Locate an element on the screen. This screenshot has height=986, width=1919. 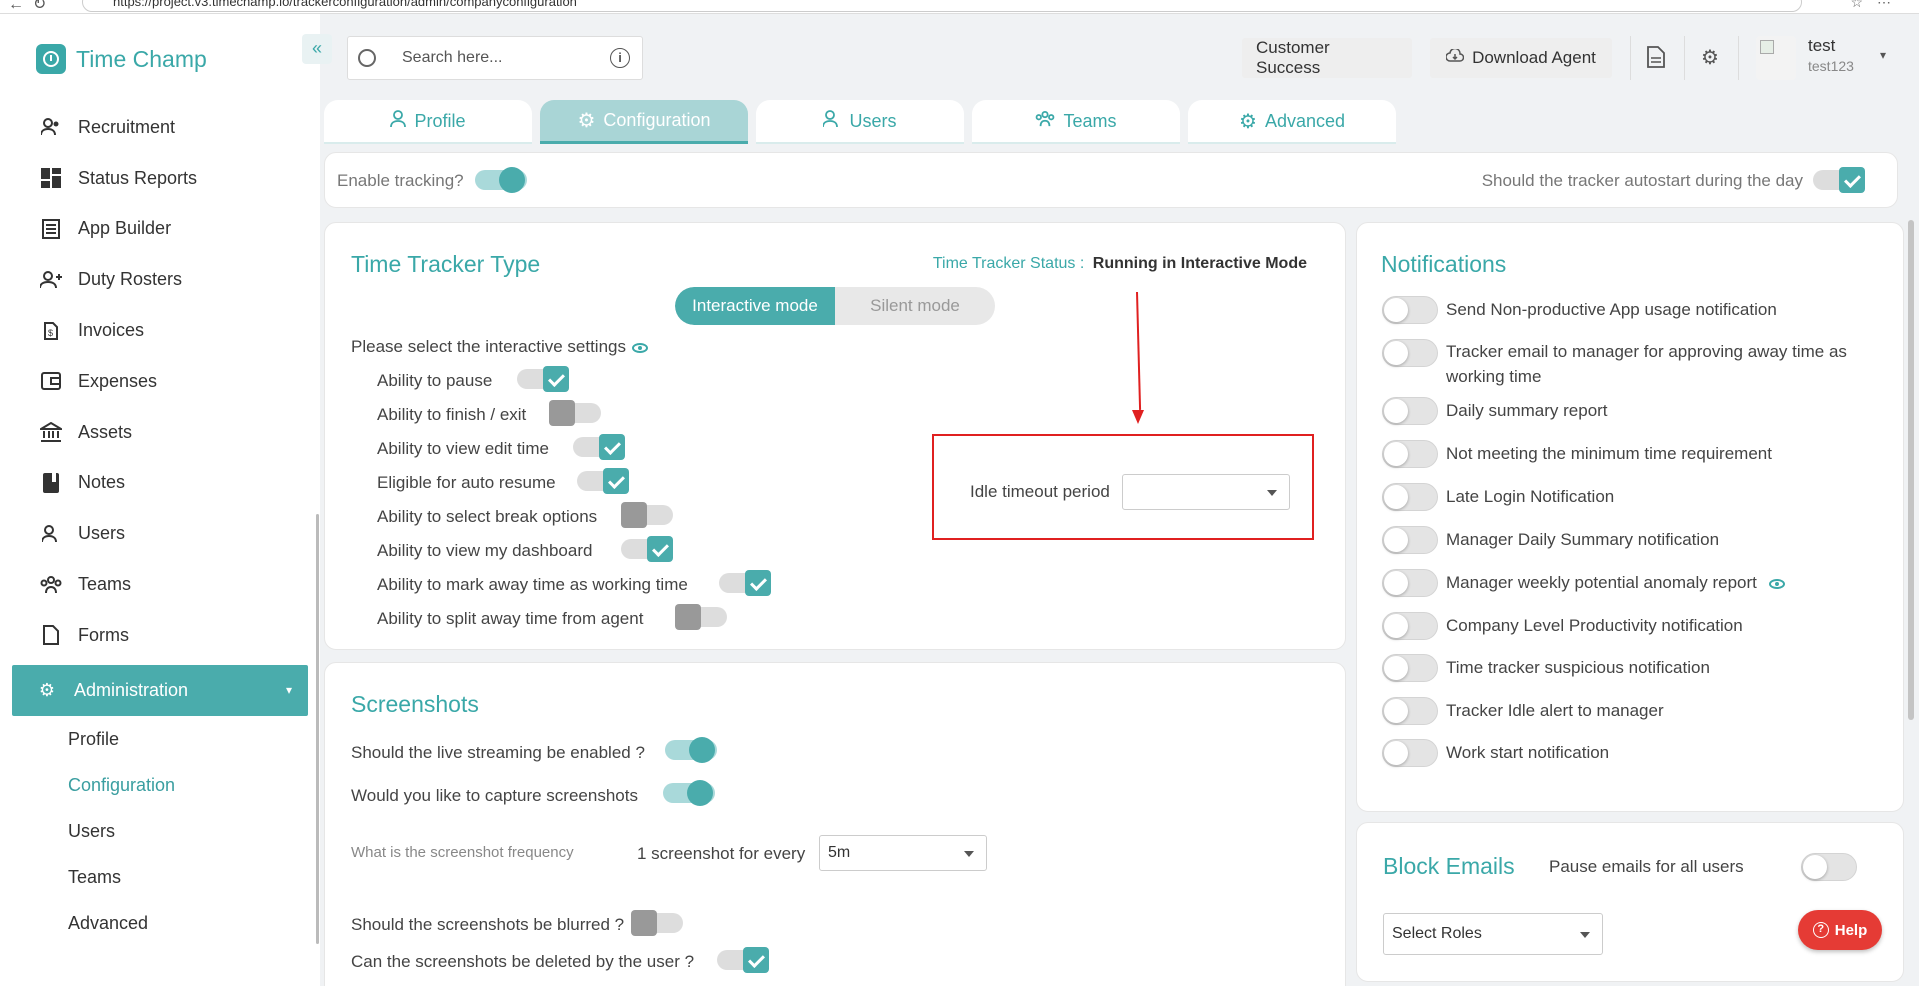
notification-label: Work start notification is located at coordinates (1528, 752).